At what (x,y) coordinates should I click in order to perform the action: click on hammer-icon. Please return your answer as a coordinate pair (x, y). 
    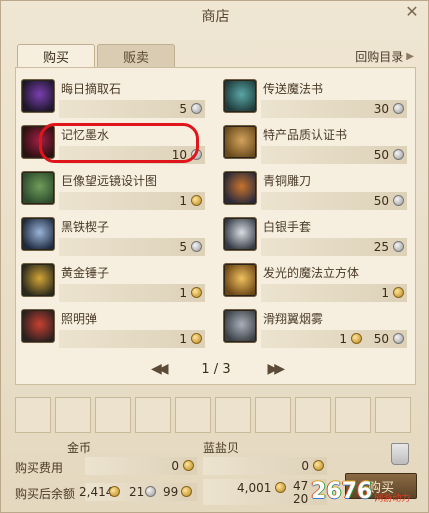
    Looking at the image, I should click on (38, 280).